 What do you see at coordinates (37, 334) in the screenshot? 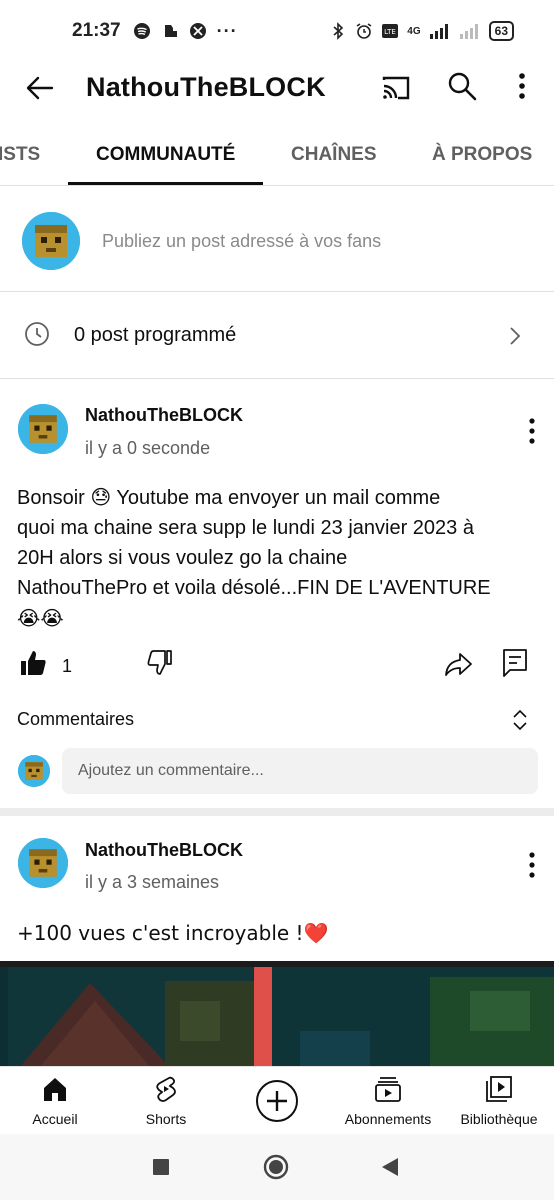
I see `clock-icon` at bounding box center [37, 334].